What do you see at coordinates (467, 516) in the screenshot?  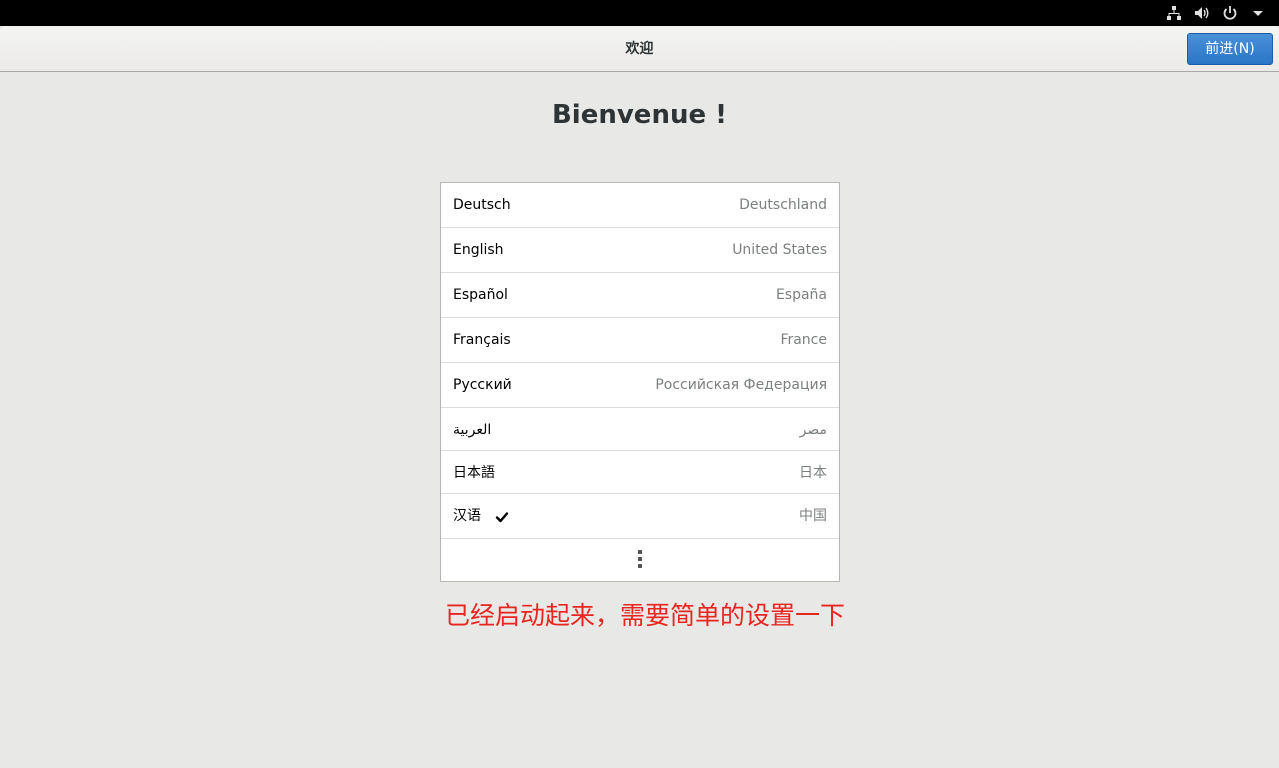 I see `language-name: 汉语` at bounding box center [467, 516].